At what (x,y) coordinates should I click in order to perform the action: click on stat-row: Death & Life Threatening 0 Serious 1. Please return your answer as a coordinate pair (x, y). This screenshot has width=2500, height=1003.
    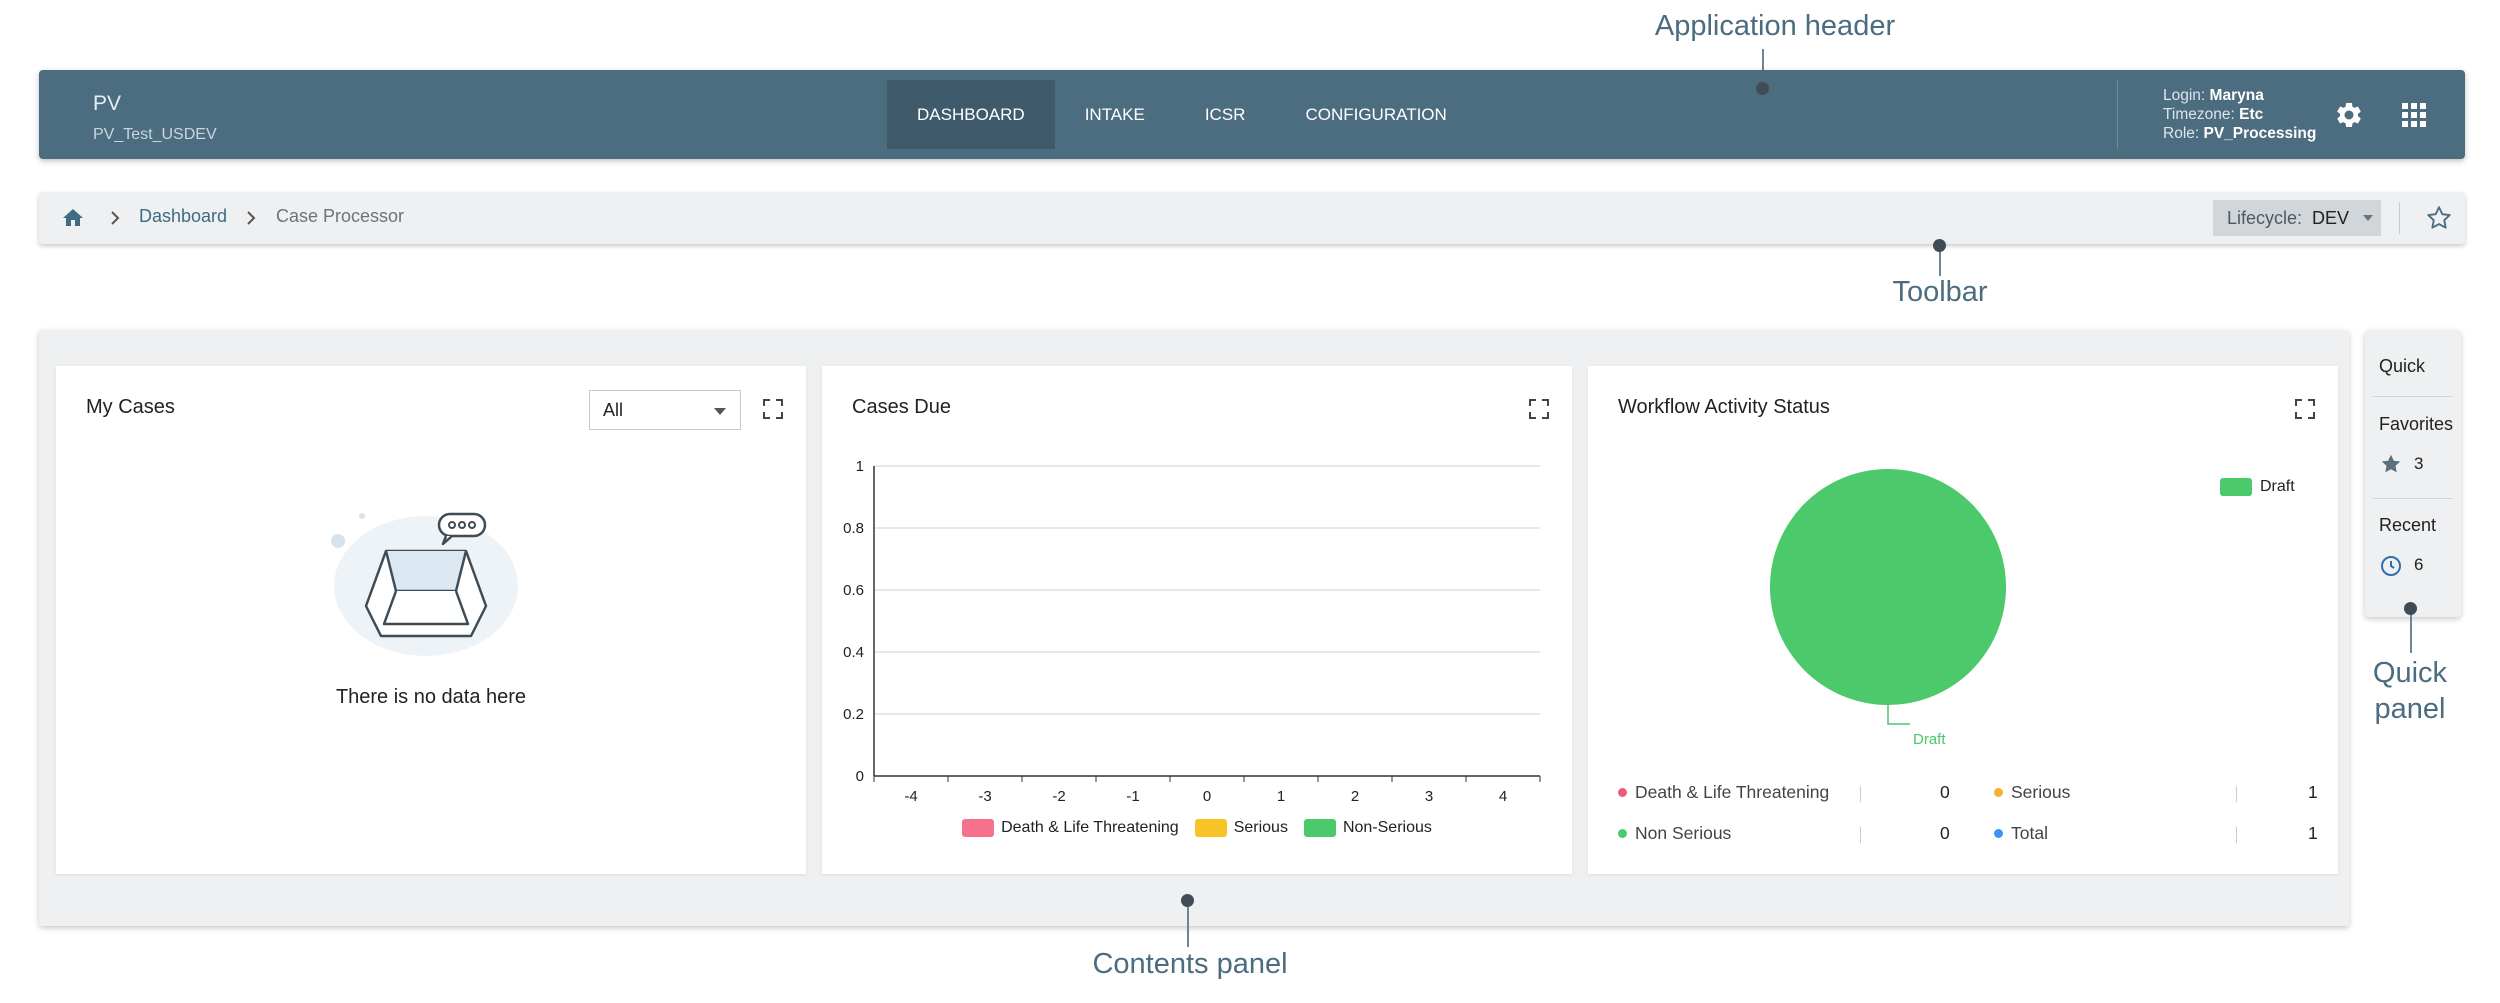
    Looking at the image, I should click on (1968, 797).